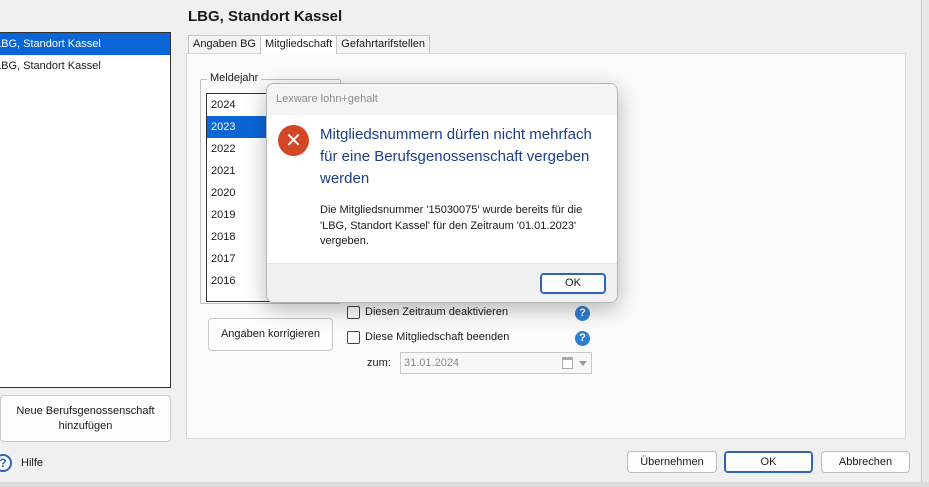 This screenshot has height=487, width=929. Describe the element at coordinates (6, 463) in the screenshot. I see `help-icon: ?` at that location.